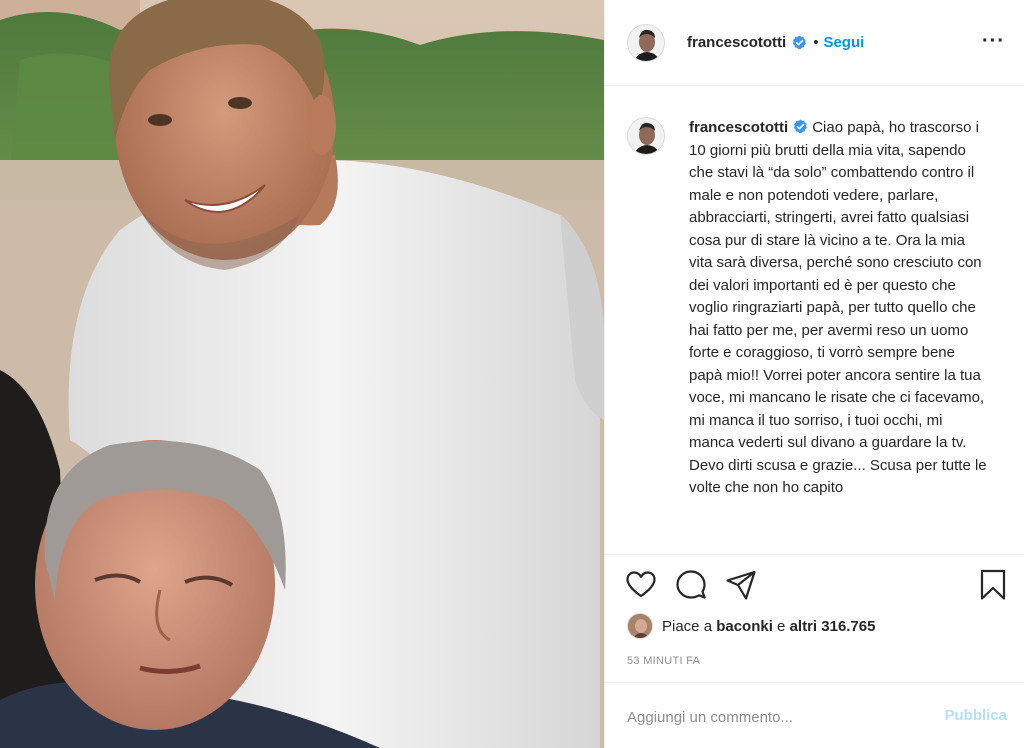 The image size is (1024, 748). I want to click on like-button, so click(641, 585).